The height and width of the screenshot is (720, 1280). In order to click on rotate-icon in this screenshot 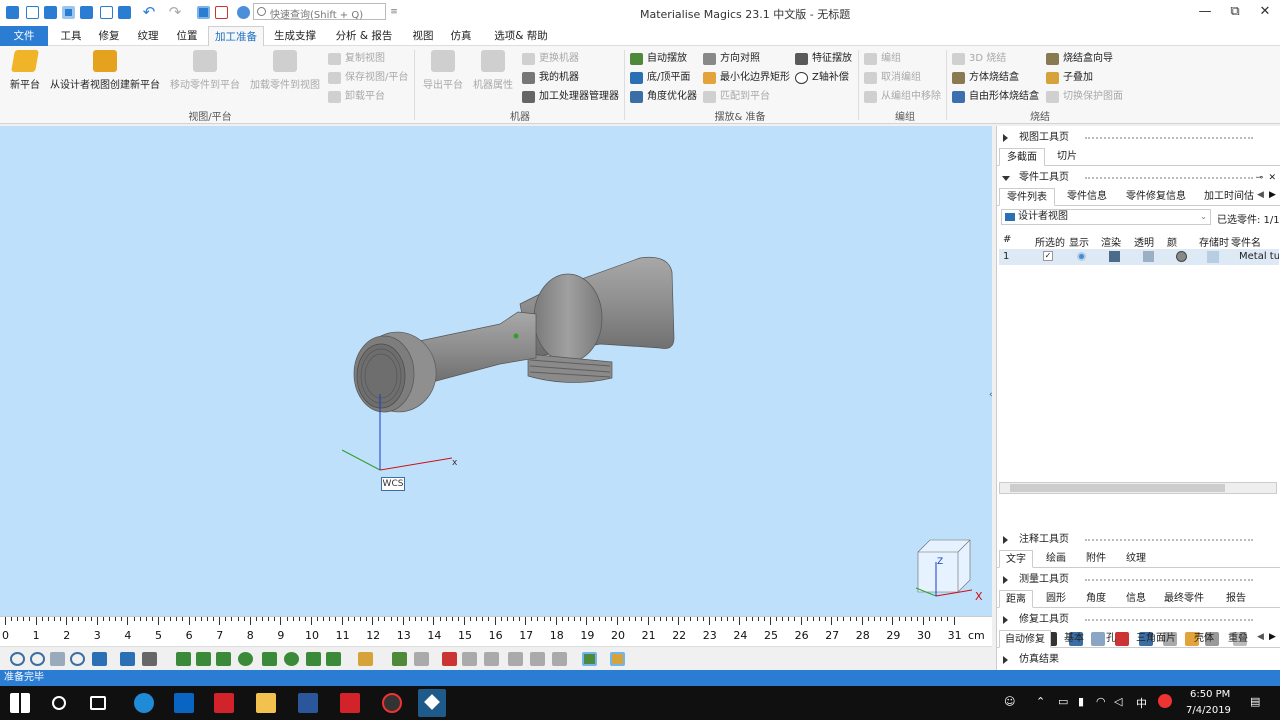, I will do `click(99, 659)`.